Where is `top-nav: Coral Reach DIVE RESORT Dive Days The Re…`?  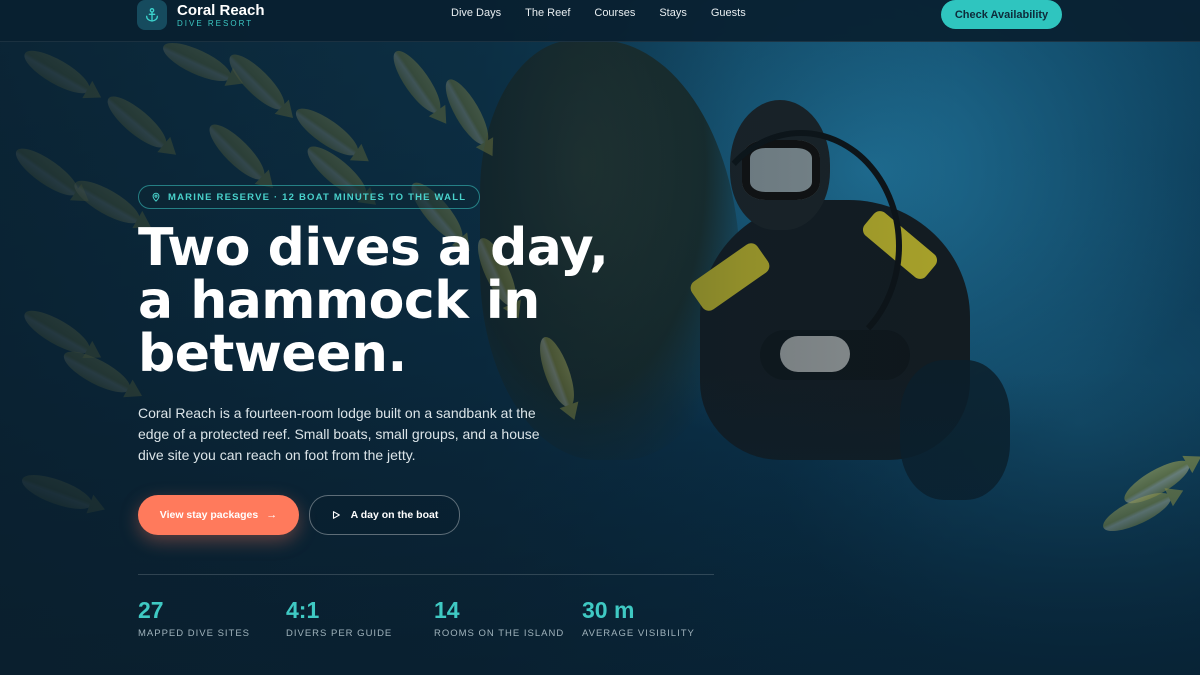
top-nav: Coral Reach DIVE RESORT Dive Days The Re… is located at coordinates (600, 21).